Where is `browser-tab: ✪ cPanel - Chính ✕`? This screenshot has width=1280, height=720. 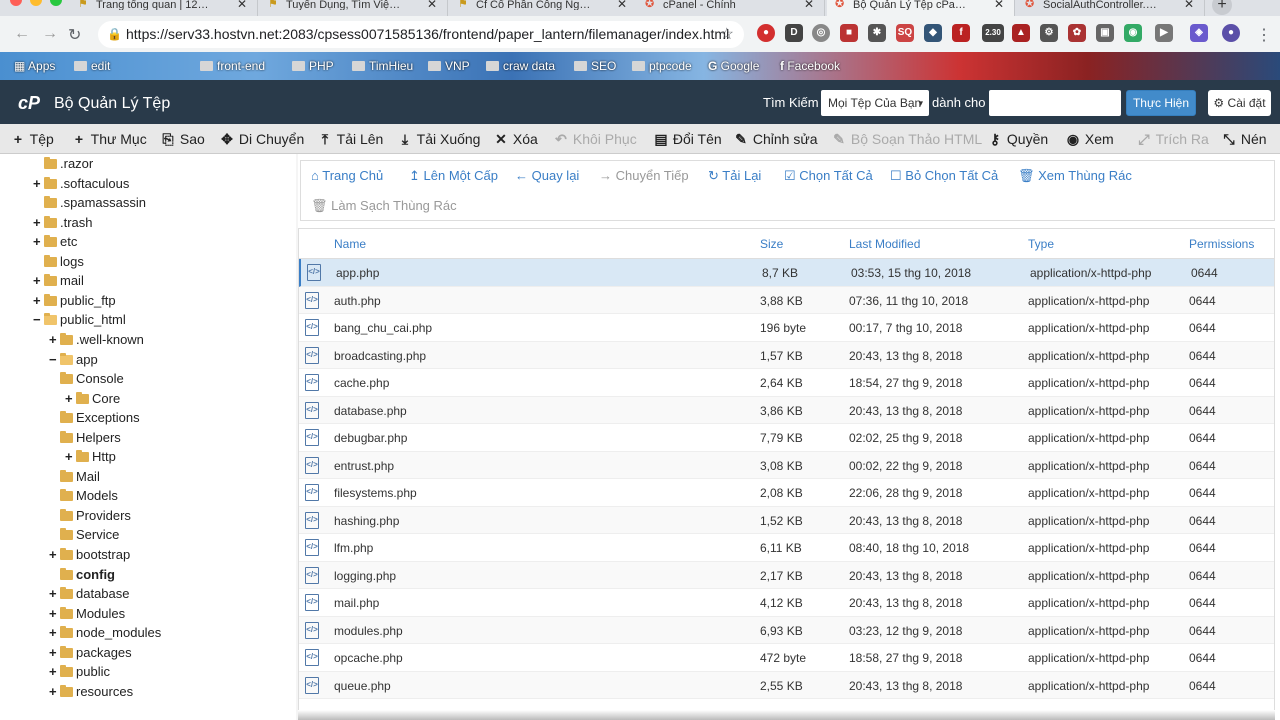
browser-tab: ✪ cPanel - Chính ✕ is located at coordinates (731, 8).